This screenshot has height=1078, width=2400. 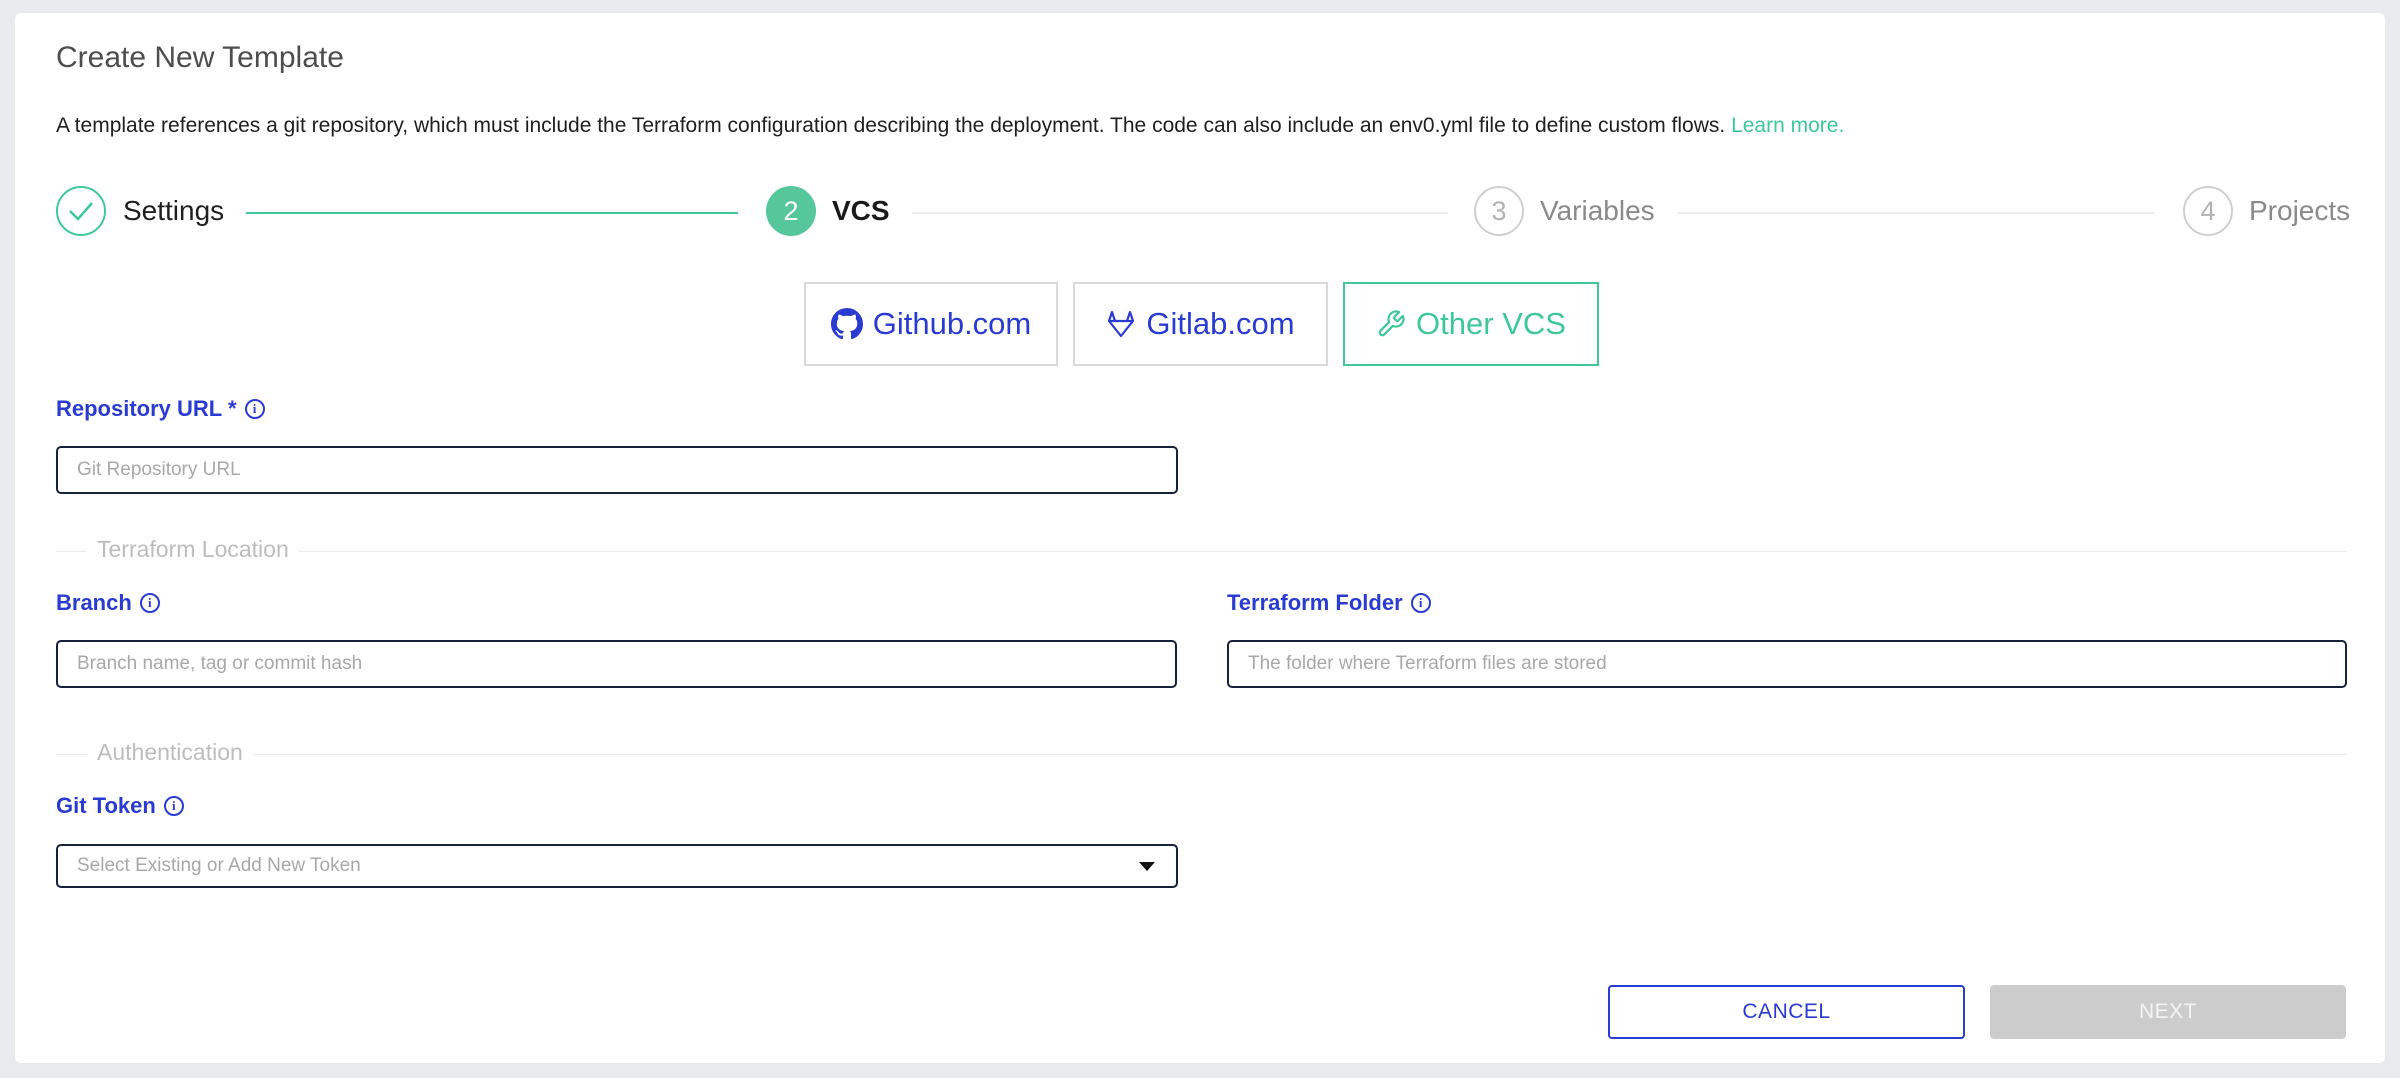 I want to click on step-1-check-icon, so click(x=81, y=211).